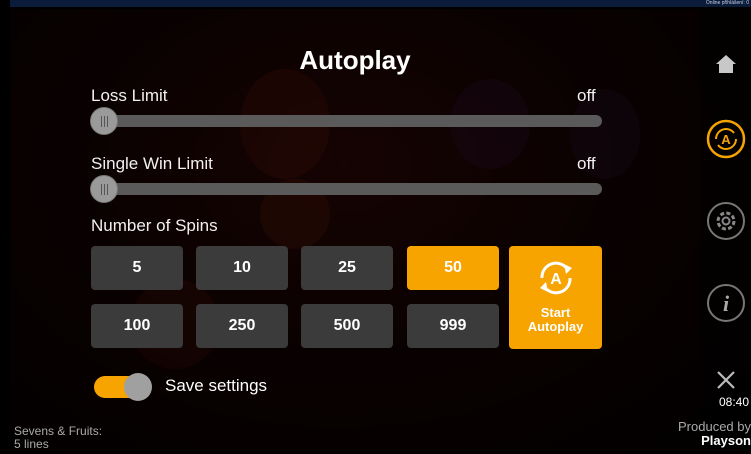 This screenshot has width=751, height=454. I want to click on game-info: Sevens & Fruits: 5 lines, so click(58, 438).